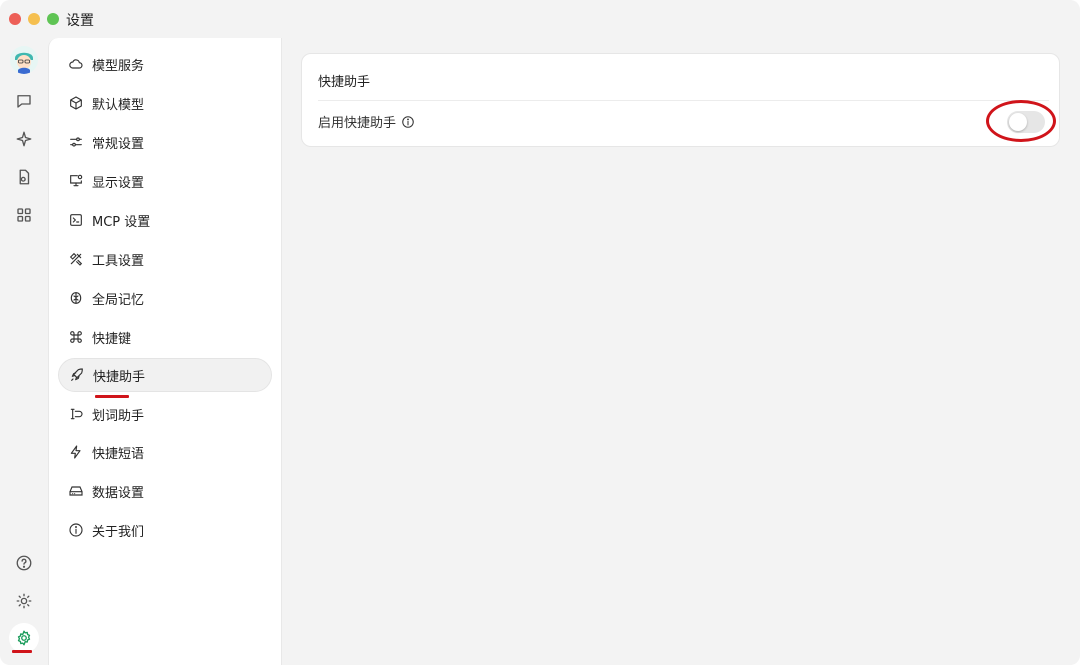 This screenshot has height=665, width=1080. I want to click on menu-item-general-settings: 常规设置, so click(165, 142).